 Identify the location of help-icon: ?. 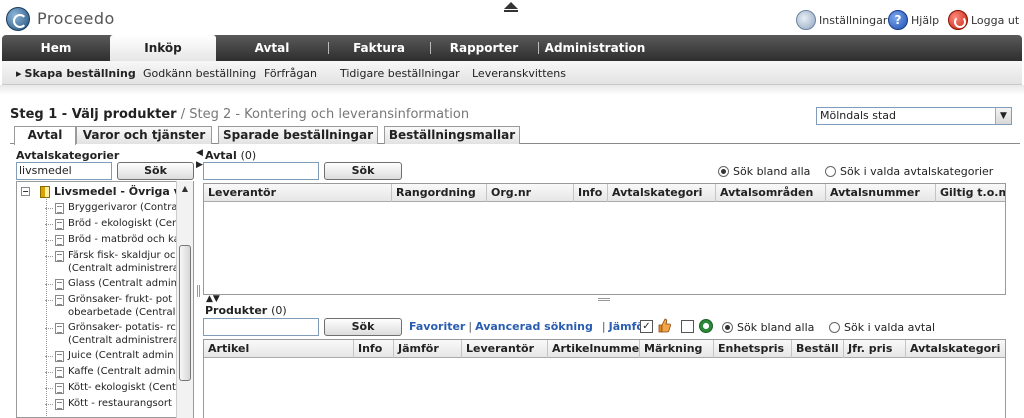
(898, 20).